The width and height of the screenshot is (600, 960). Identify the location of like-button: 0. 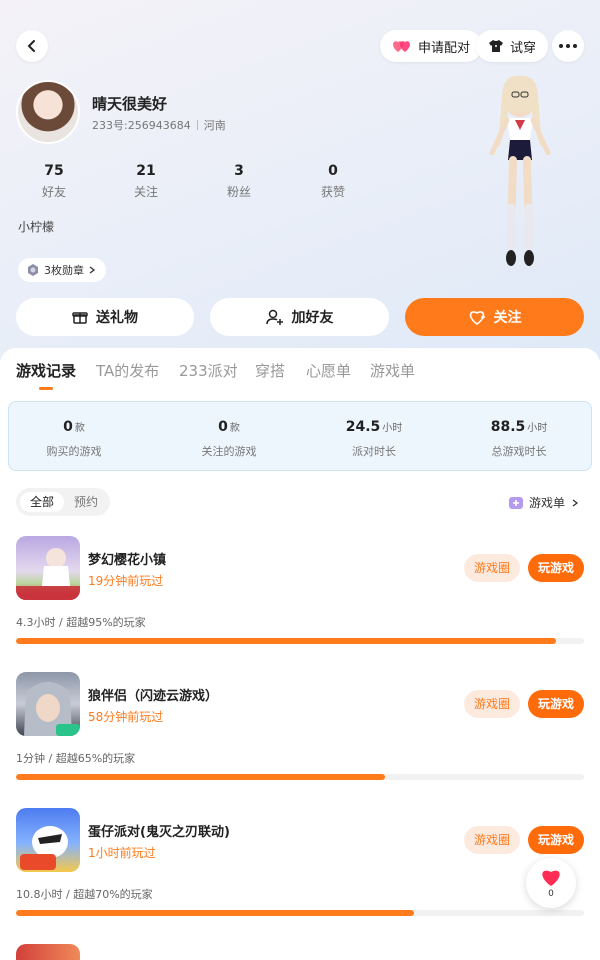
(551, 883).